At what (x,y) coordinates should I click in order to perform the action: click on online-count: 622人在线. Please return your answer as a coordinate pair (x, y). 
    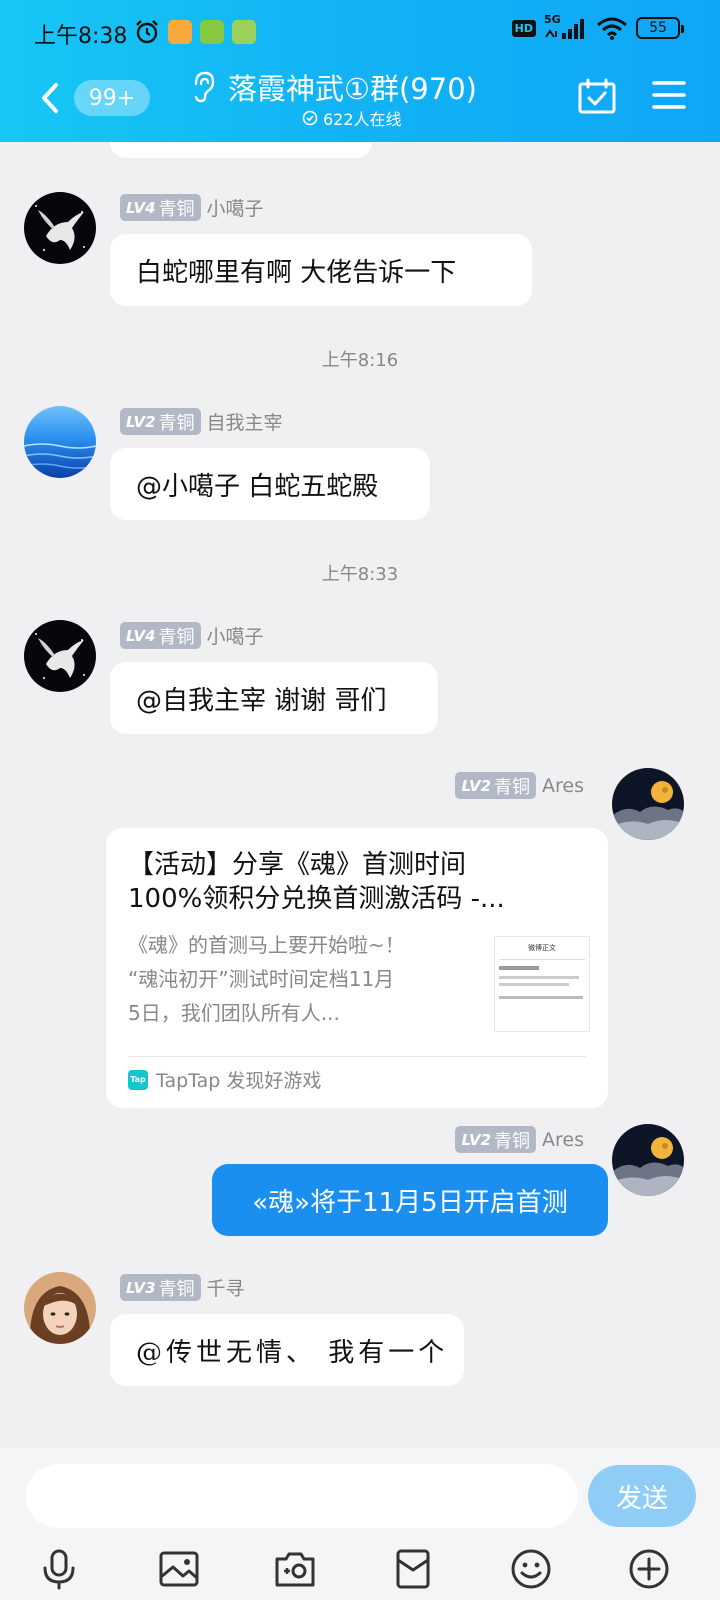
    Looking at the image, I should click on (362, 119).